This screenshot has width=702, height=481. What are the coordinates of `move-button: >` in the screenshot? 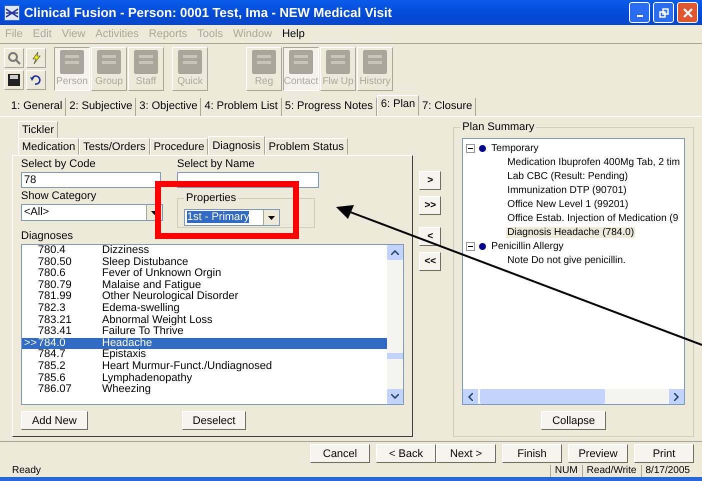 It's located at (430, 180).